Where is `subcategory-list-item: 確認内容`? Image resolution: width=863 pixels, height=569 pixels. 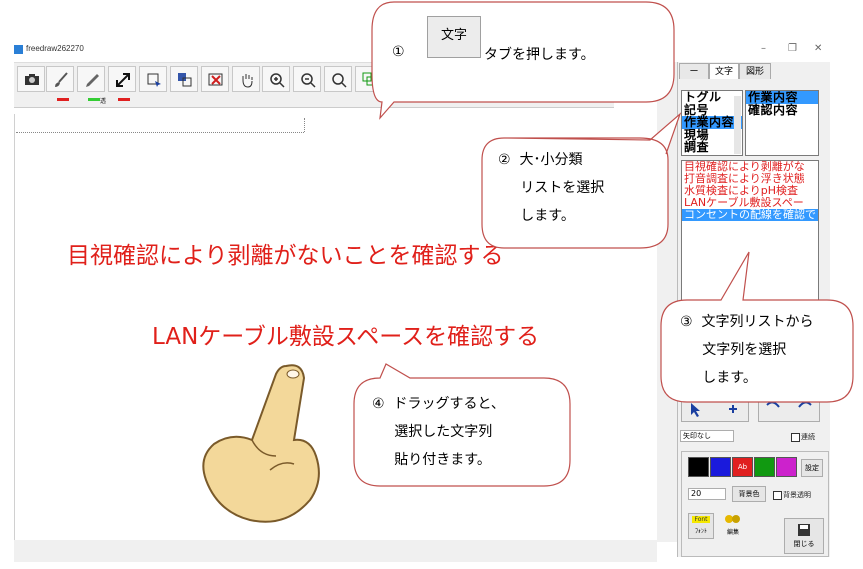
subcategory-list-item: 確認内容 is located at coordinates (782, 110).